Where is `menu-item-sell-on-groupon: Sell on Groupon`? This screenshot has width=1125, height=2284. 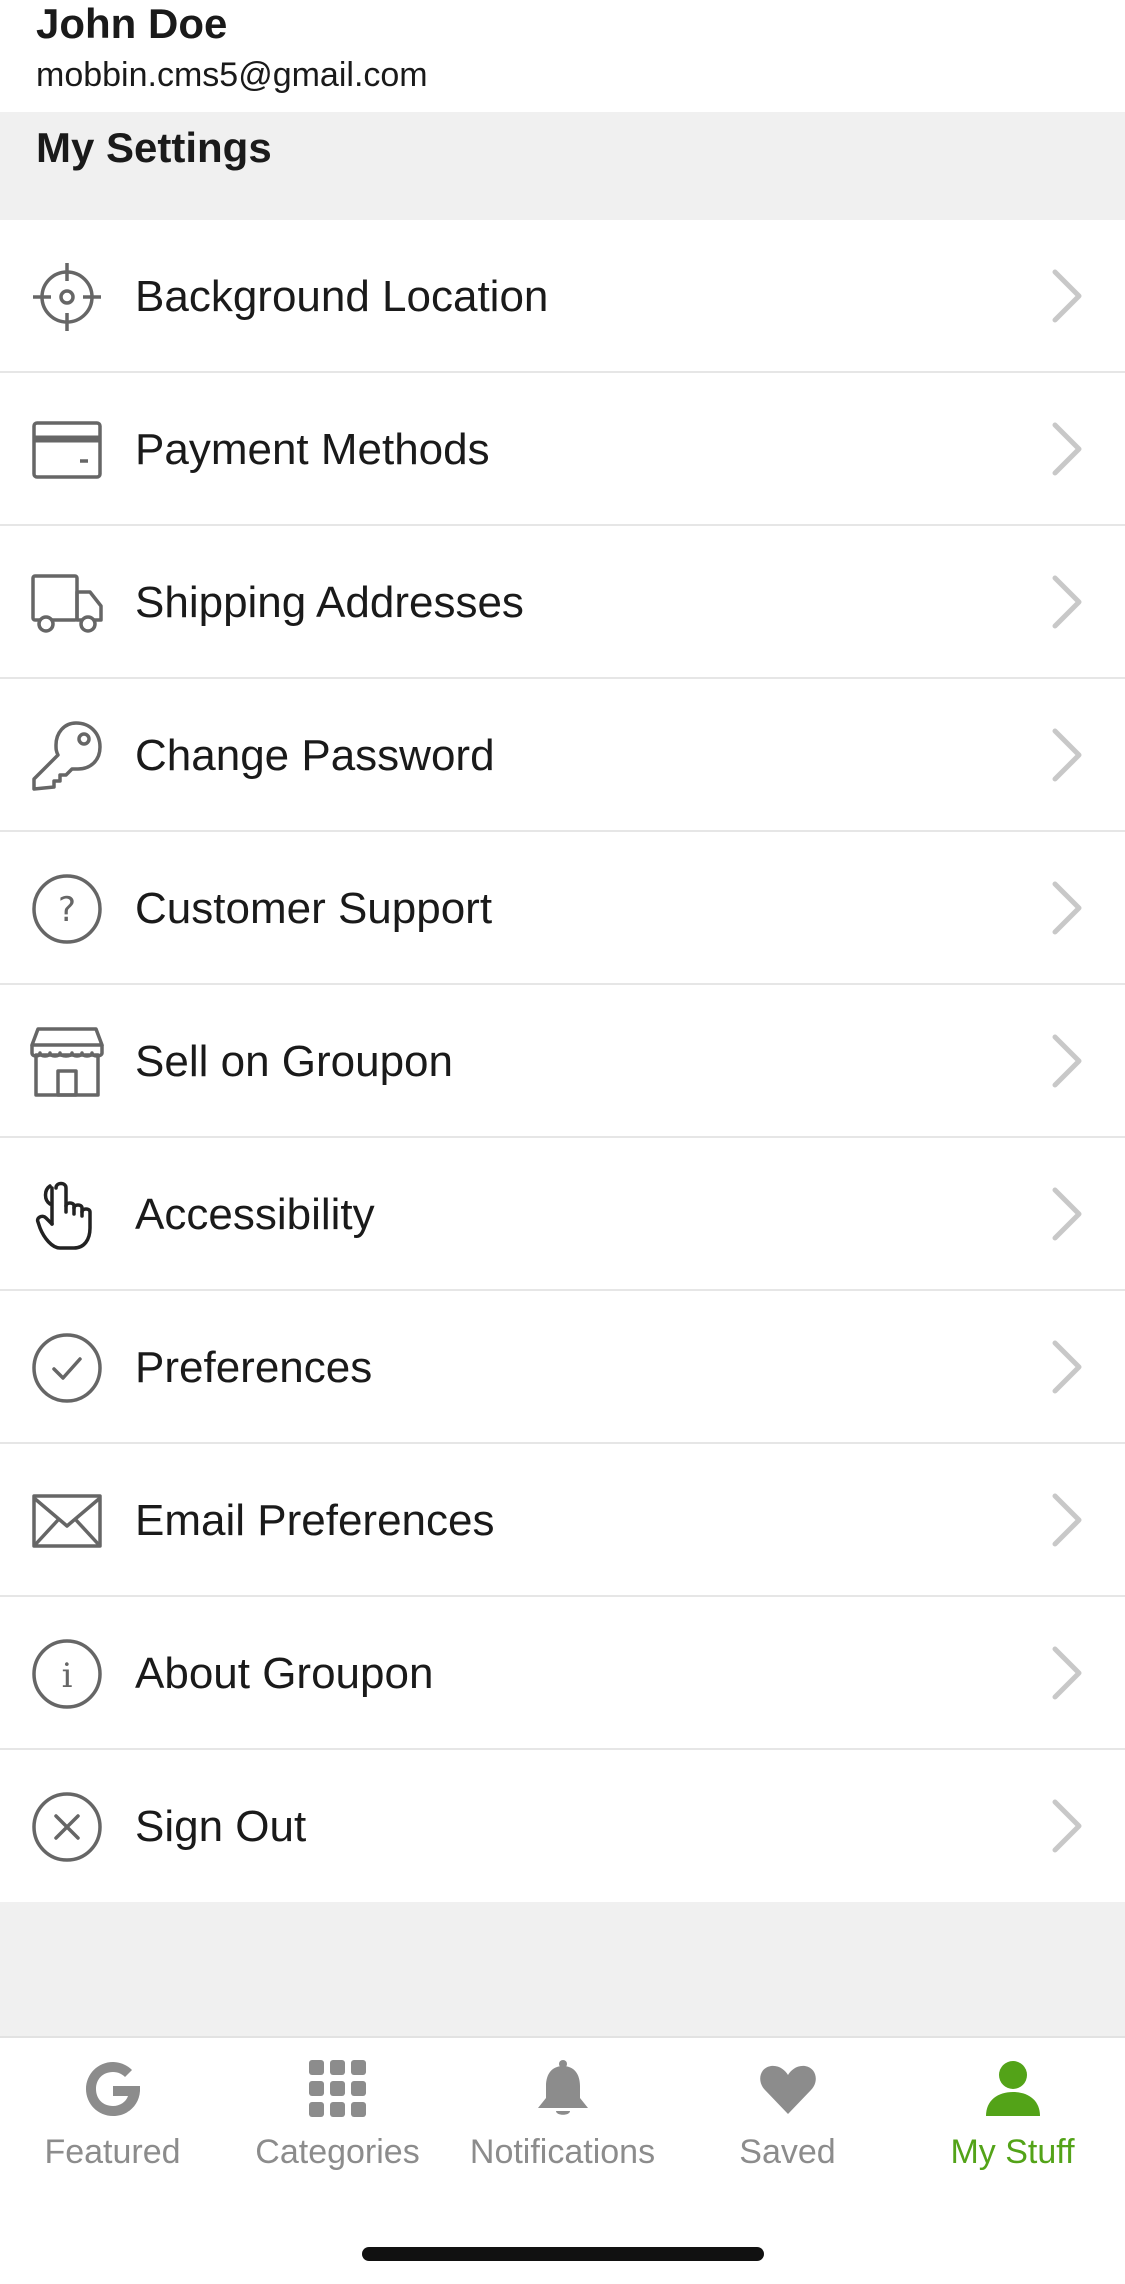
menu-item-sell-on-groupon: Sell on Groupon is located at coordinates (562, 1061).